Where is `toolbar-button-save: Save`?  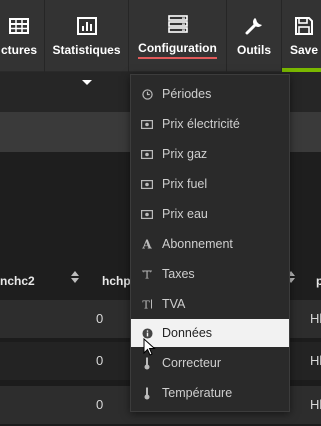
toolbar-button-save: Save is located at coordinates (301, 36).